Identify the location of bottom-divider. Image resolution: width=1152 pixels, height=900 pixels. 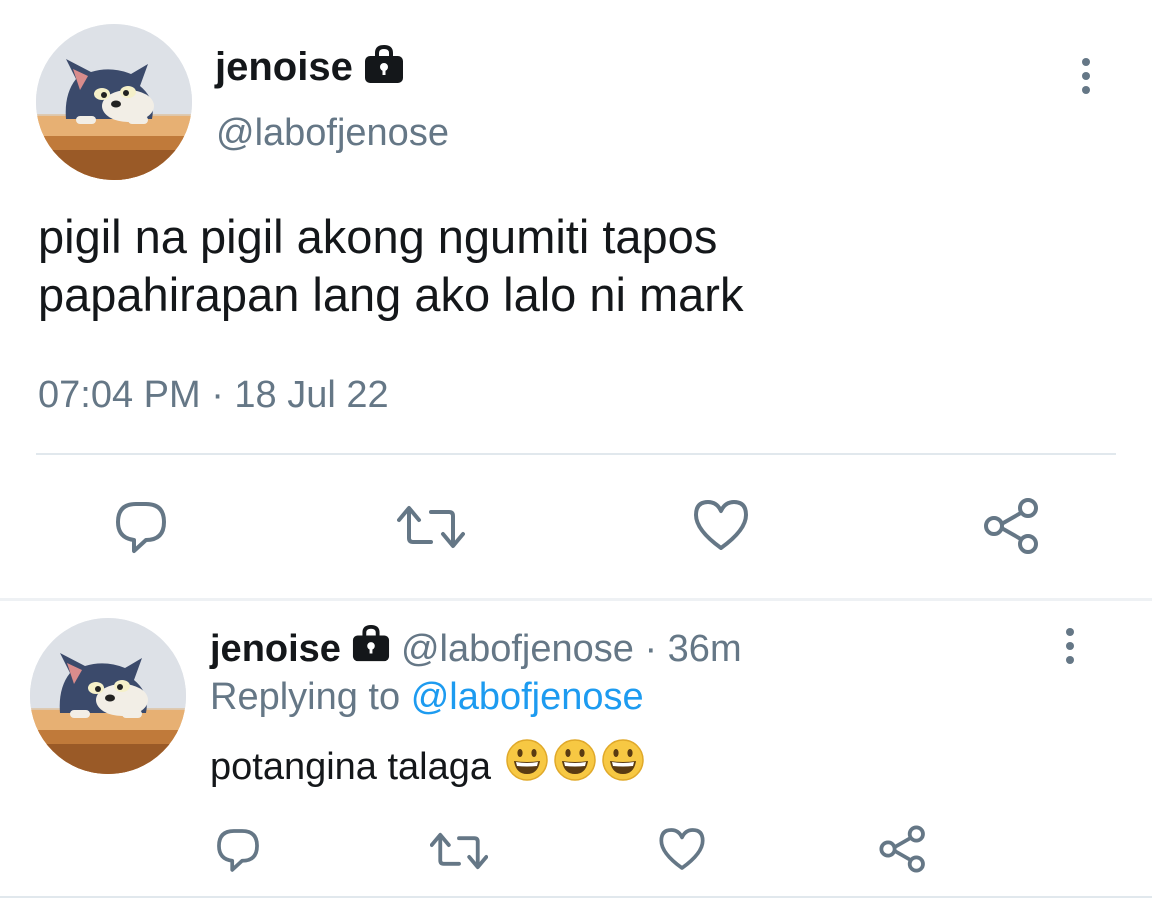
(576, 897).